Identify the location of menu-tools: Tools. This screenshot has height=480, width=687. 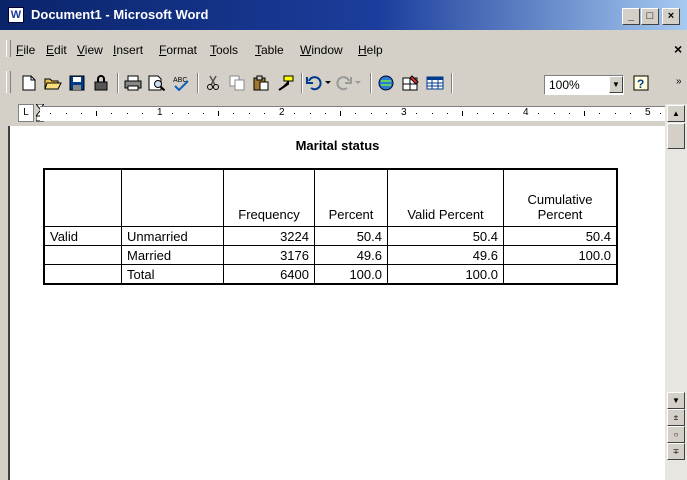
(224, 50).